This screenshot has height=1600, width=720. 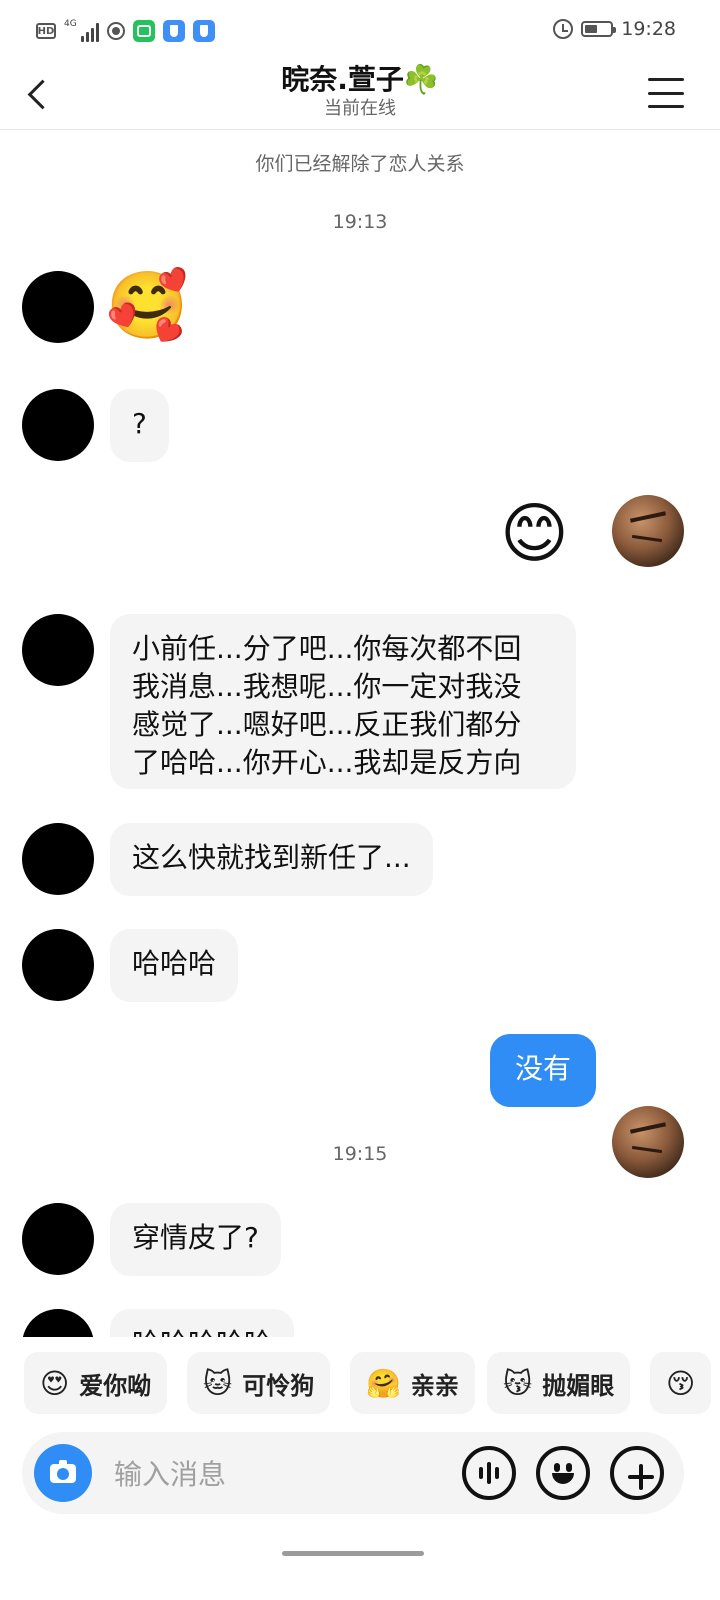 I want to click on camera-button, so click(x=63, y=1473).